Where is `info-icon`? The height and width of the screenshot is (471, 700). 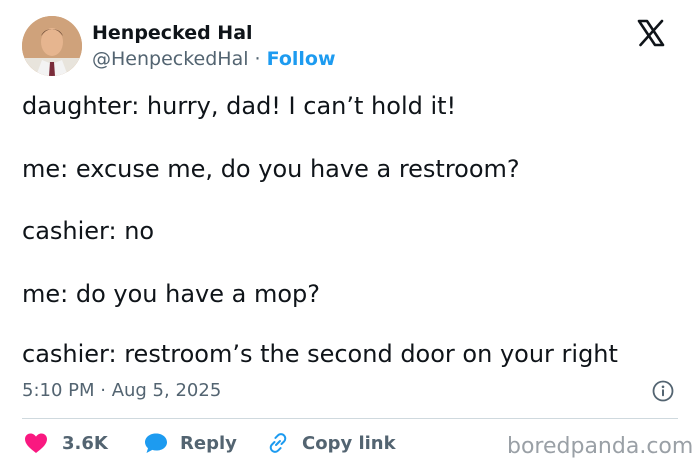 info-icon is located at coordinates (663, 391).